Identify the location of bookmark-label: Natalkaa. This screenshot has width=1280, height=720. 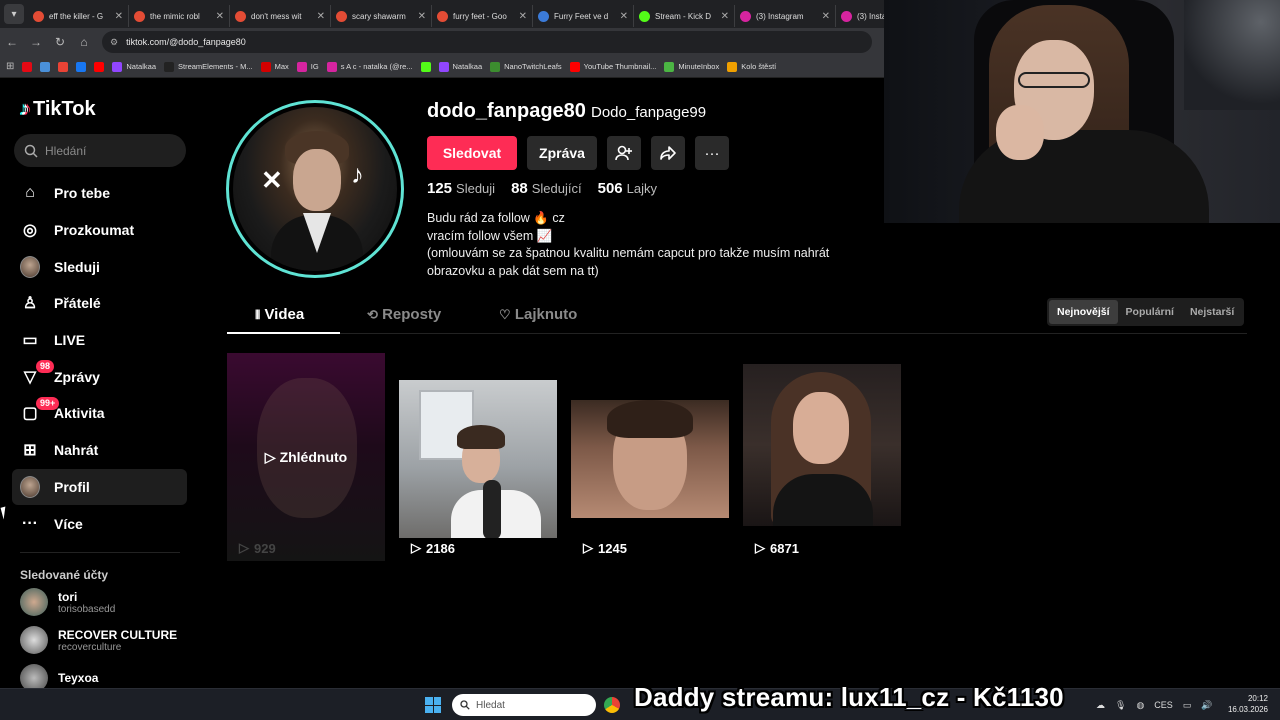
(141, 66).